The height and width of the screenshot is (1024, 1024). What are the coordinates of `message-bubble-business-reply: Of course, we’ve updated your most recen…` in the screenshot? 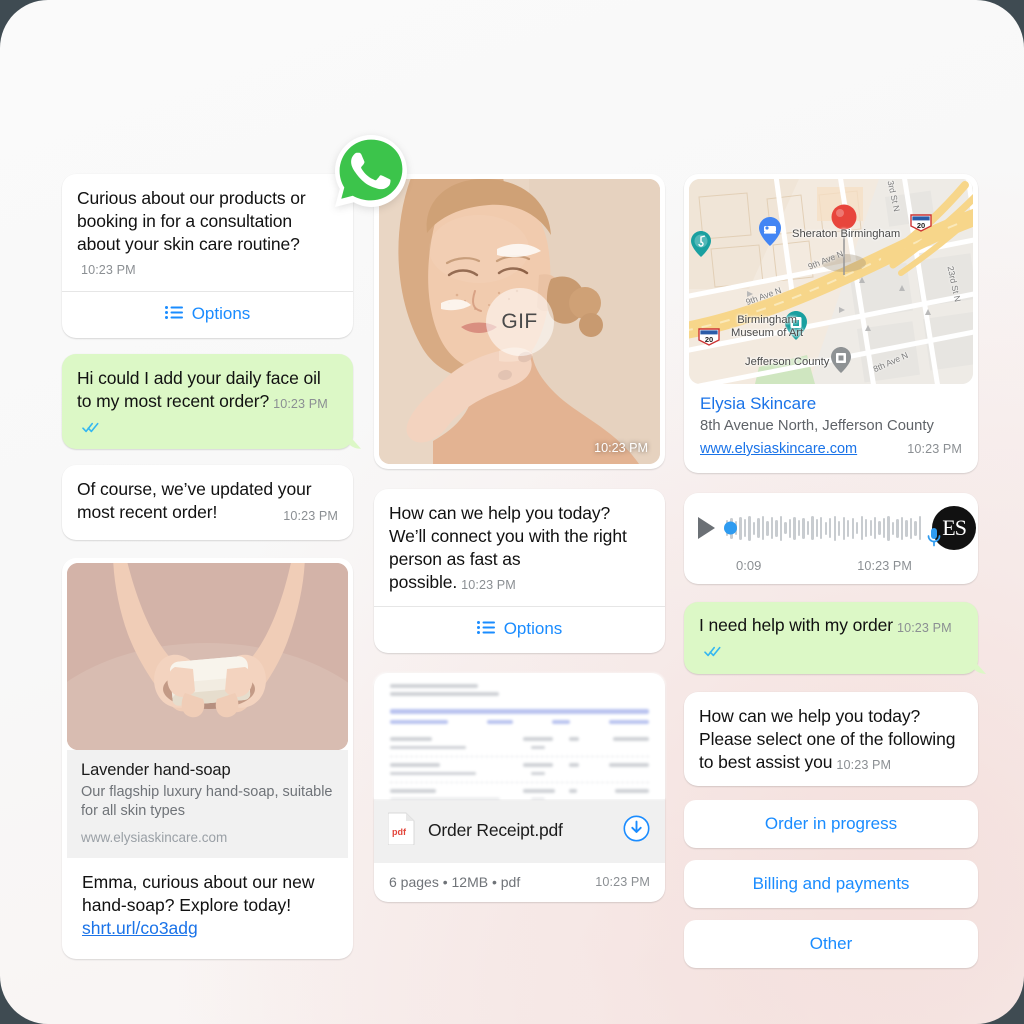 It's located at (207, 502).